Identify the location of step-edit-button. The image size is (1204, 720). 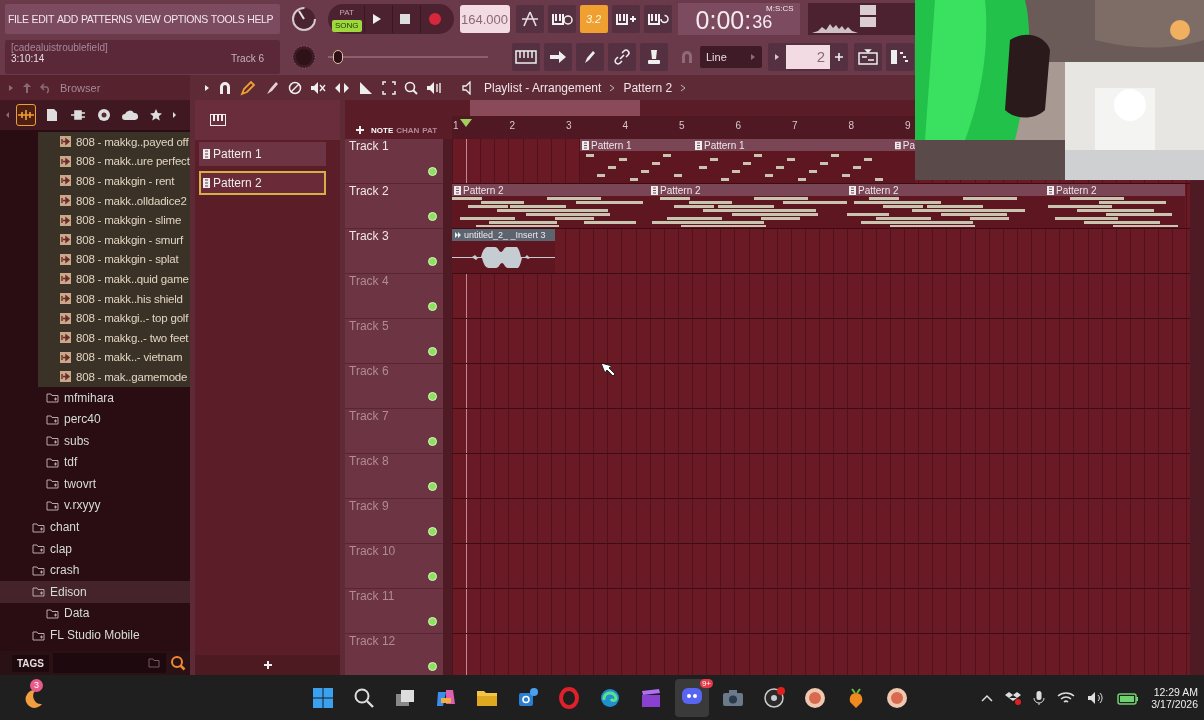
(625, 19).